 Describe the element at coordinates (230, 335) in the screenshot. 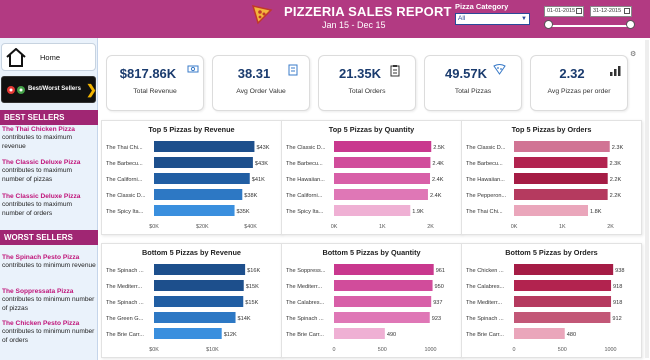

I see `data-label: $12K` at that location.